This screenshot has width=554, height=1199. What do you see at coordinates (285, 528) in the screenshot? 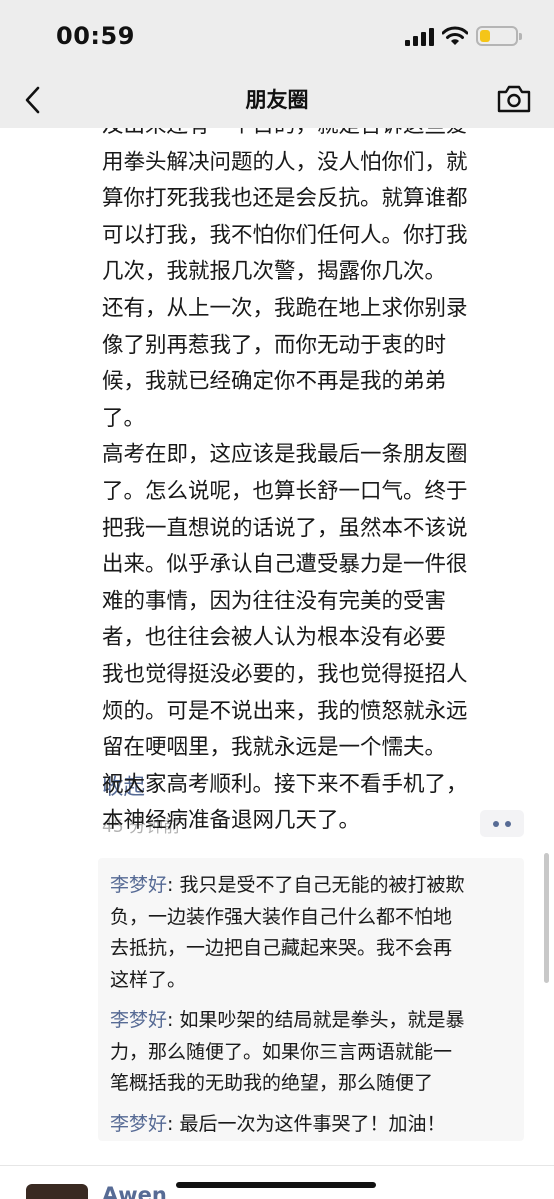
I see `post-text-line: 把我一直想说的话说了，虽然本不该说` at bounding box center [285, 528].